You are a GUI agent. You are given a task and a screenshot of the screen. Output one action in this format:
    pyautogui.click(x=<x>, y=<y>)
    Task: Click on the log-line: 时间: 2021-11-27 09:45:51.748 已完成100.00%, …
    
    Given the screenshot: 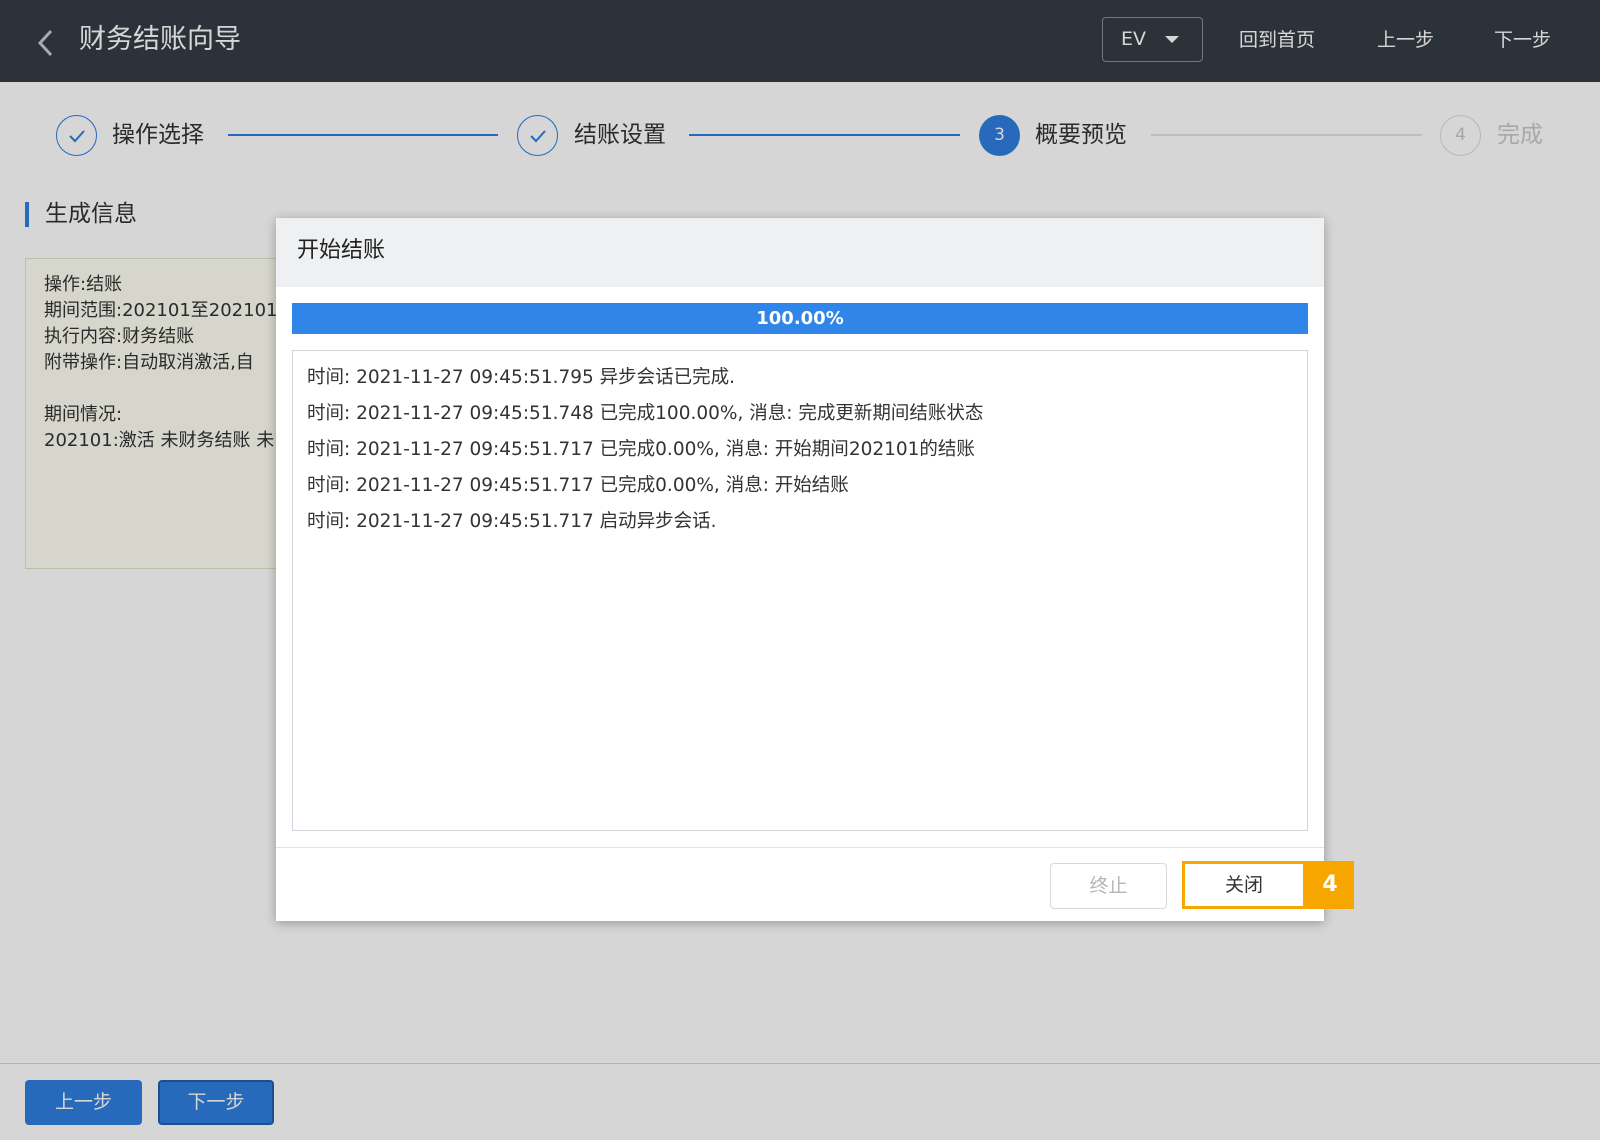 What is the action you would take?
    pyautogui.click(x=645, y=413)
    